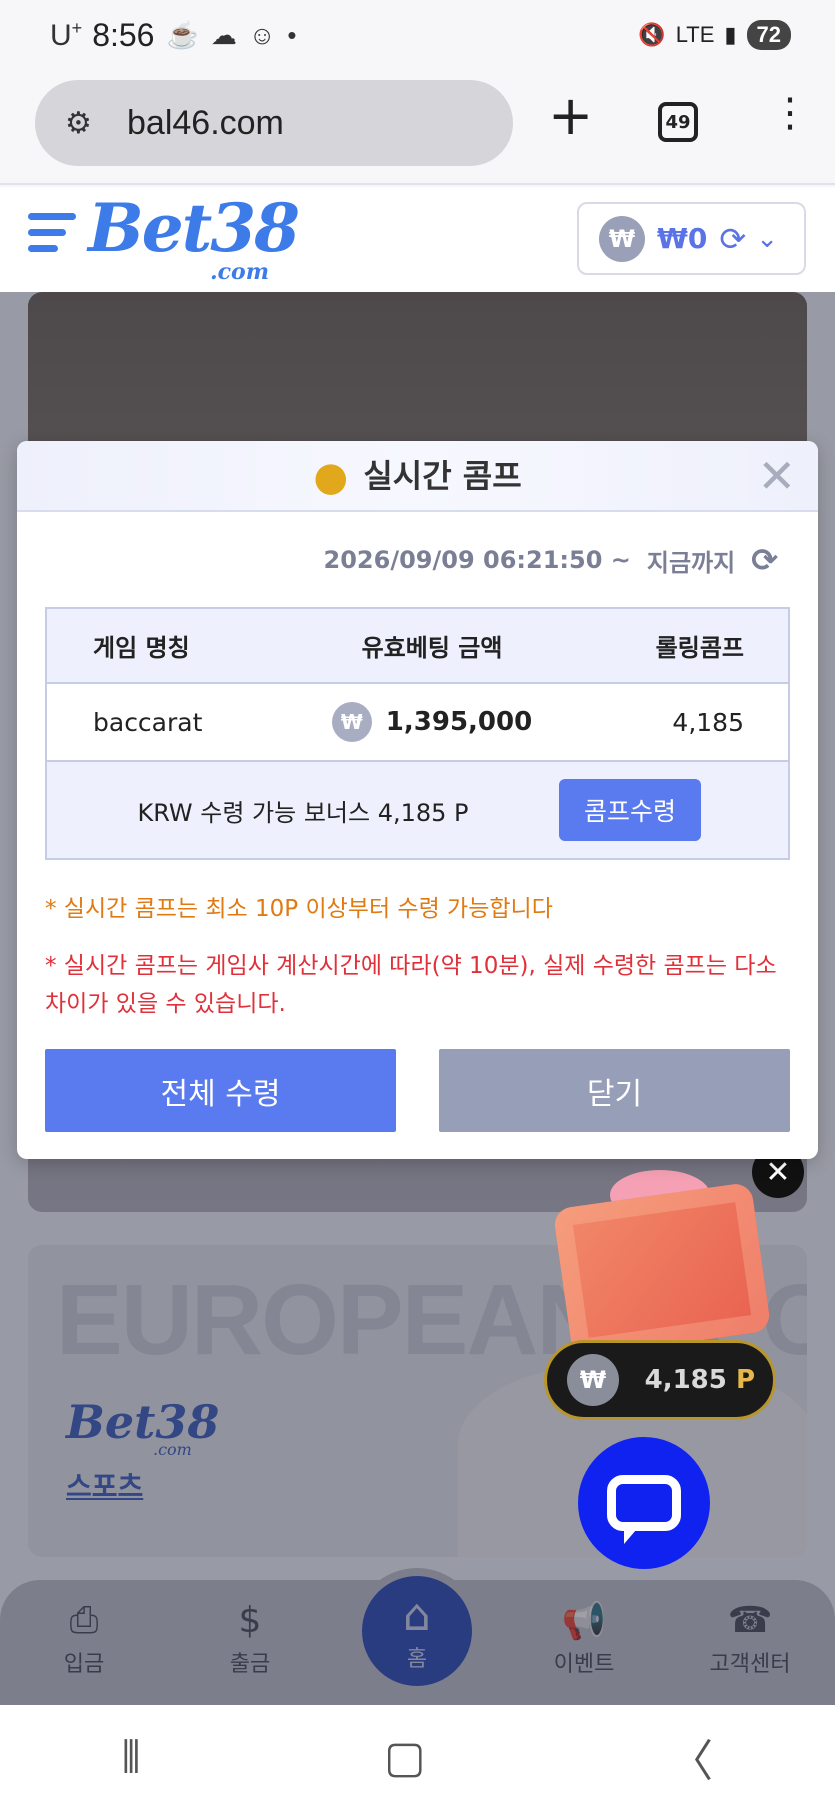 Image resolution: width=835 pixels, height=1809 pixels. What do you see at coordinates (220, 1090) in the screenshot?
I see `claim-all-button: 전체 수령` at bounding box center [220, 1090].